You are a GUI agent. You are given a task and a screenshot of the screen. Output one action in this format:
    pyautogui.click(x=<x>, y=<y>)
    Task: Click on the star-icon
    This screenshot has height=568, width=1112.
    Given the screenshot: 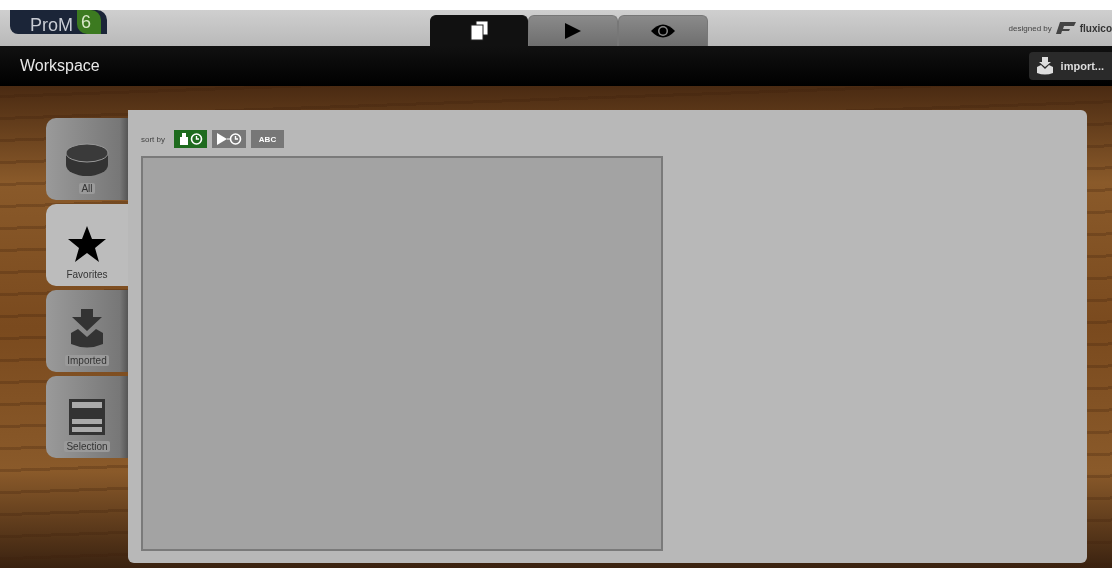 What is the action you would take?
    pyautogui.click(x=87, y=244)
    